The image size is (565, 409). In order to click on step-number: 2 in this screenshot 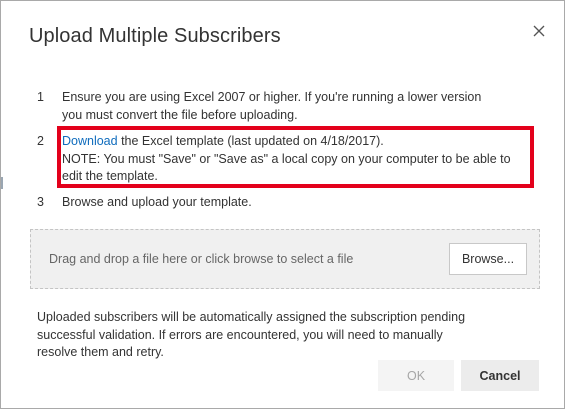, I will do `click(40, 141)`.